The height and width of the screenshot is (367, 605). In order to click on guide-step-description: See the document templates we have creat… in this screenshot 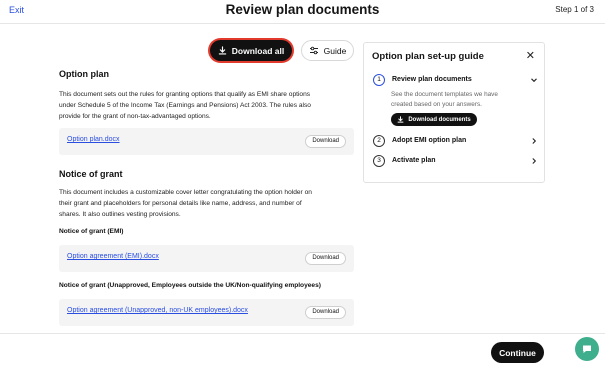, I will do `click(461, 100)`.